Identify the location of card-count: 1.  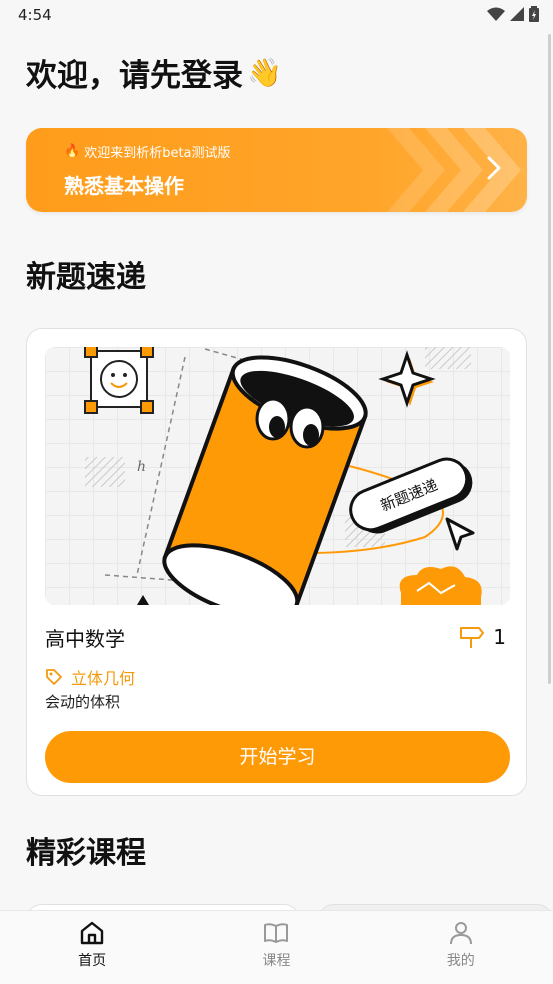
(499, 637).